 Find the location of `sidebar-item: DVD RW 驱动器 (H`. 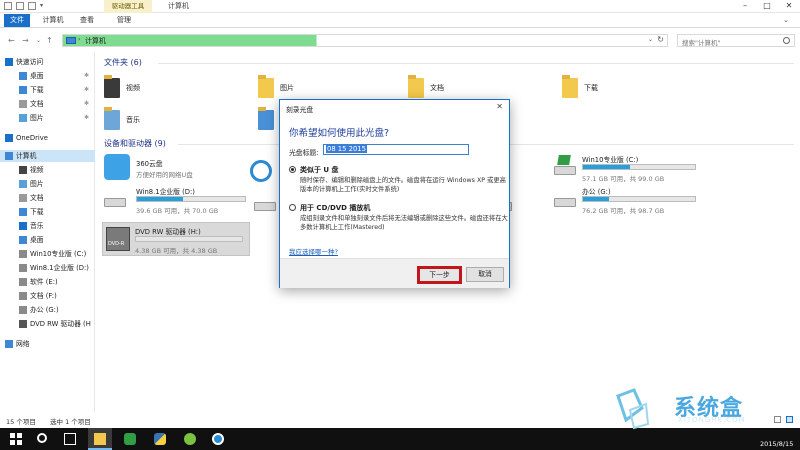

sidebar-item: DVD RW 驱动器 (H is located at coordinates (47, 324).